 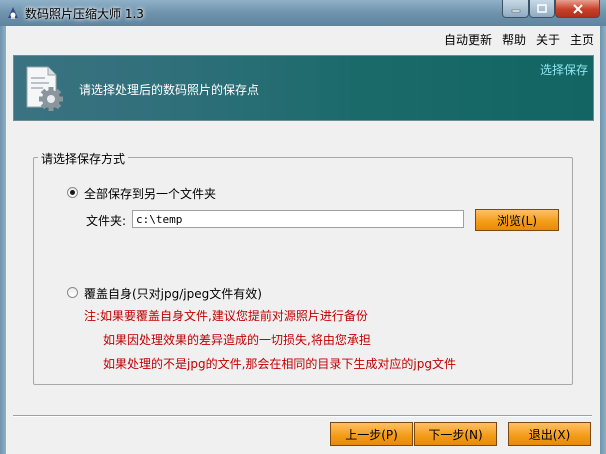 I want to click on next-step-button: 下一步(N), so click(x=455, y=434).